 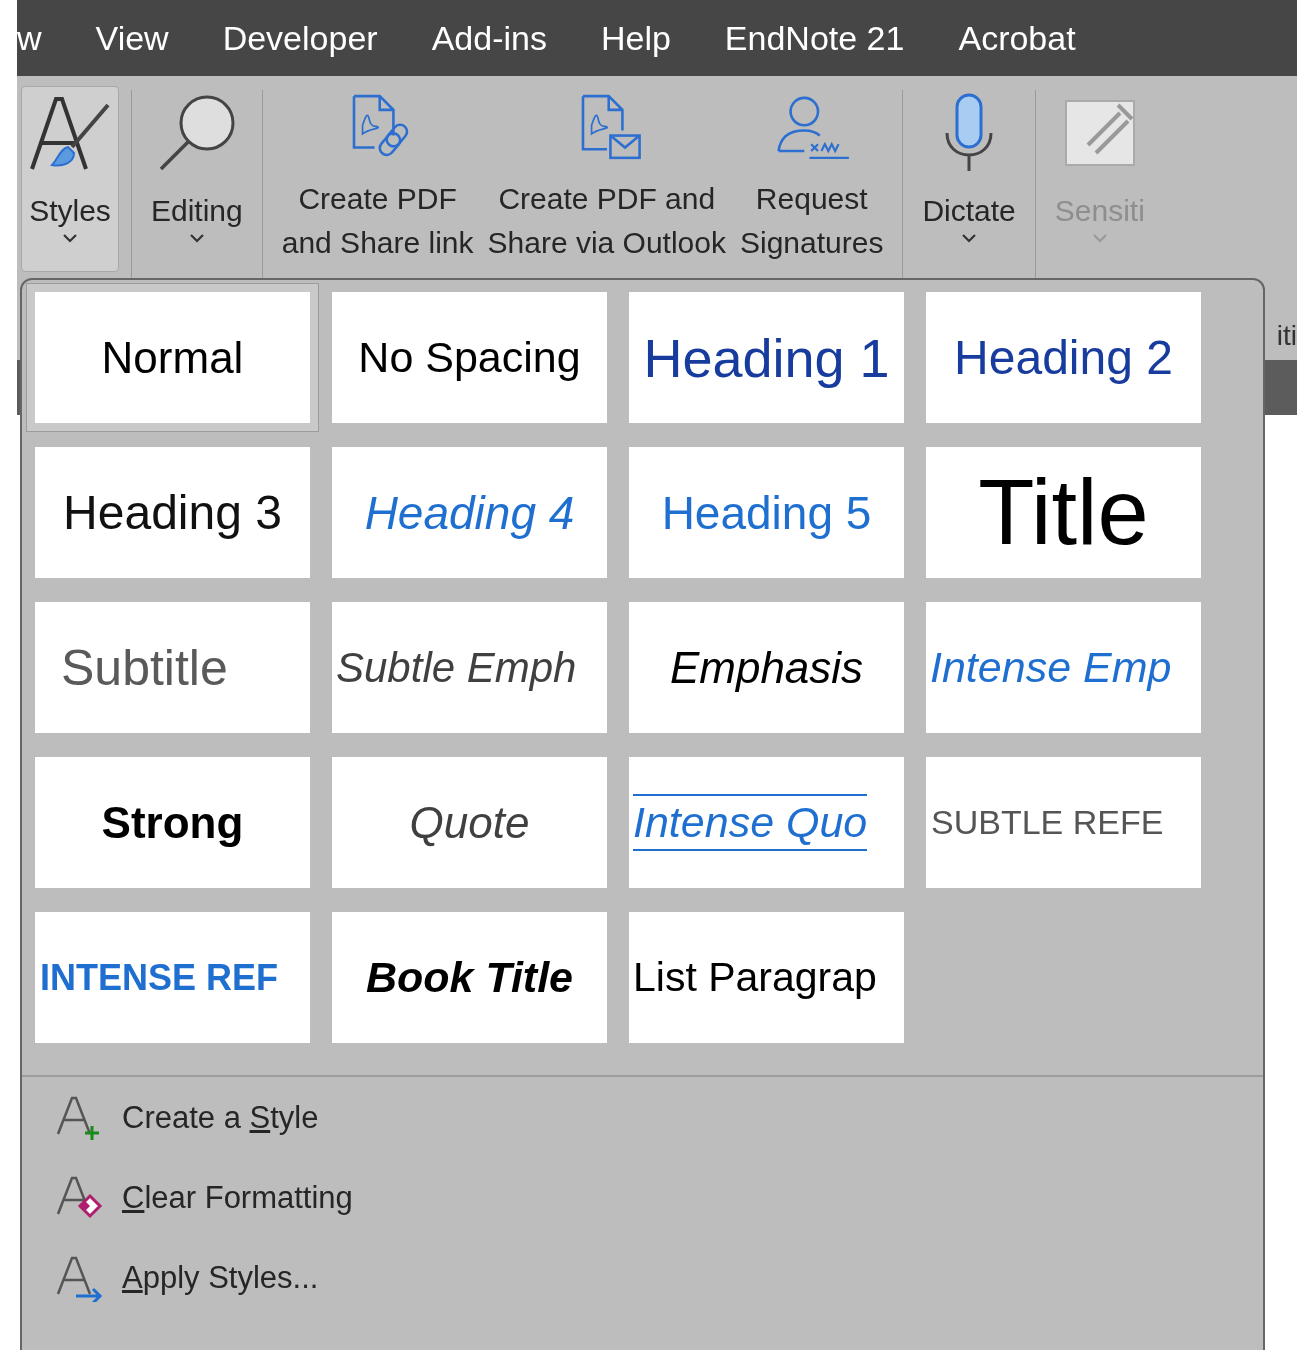 I want to click on ribbon-button: Create PDF and Share link, so click(x=377, y=179).